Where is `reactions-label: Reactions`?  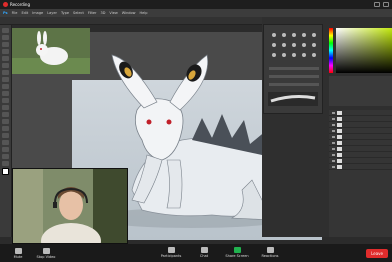 reactions-label: Reactions is located at coordinates (270, 255).